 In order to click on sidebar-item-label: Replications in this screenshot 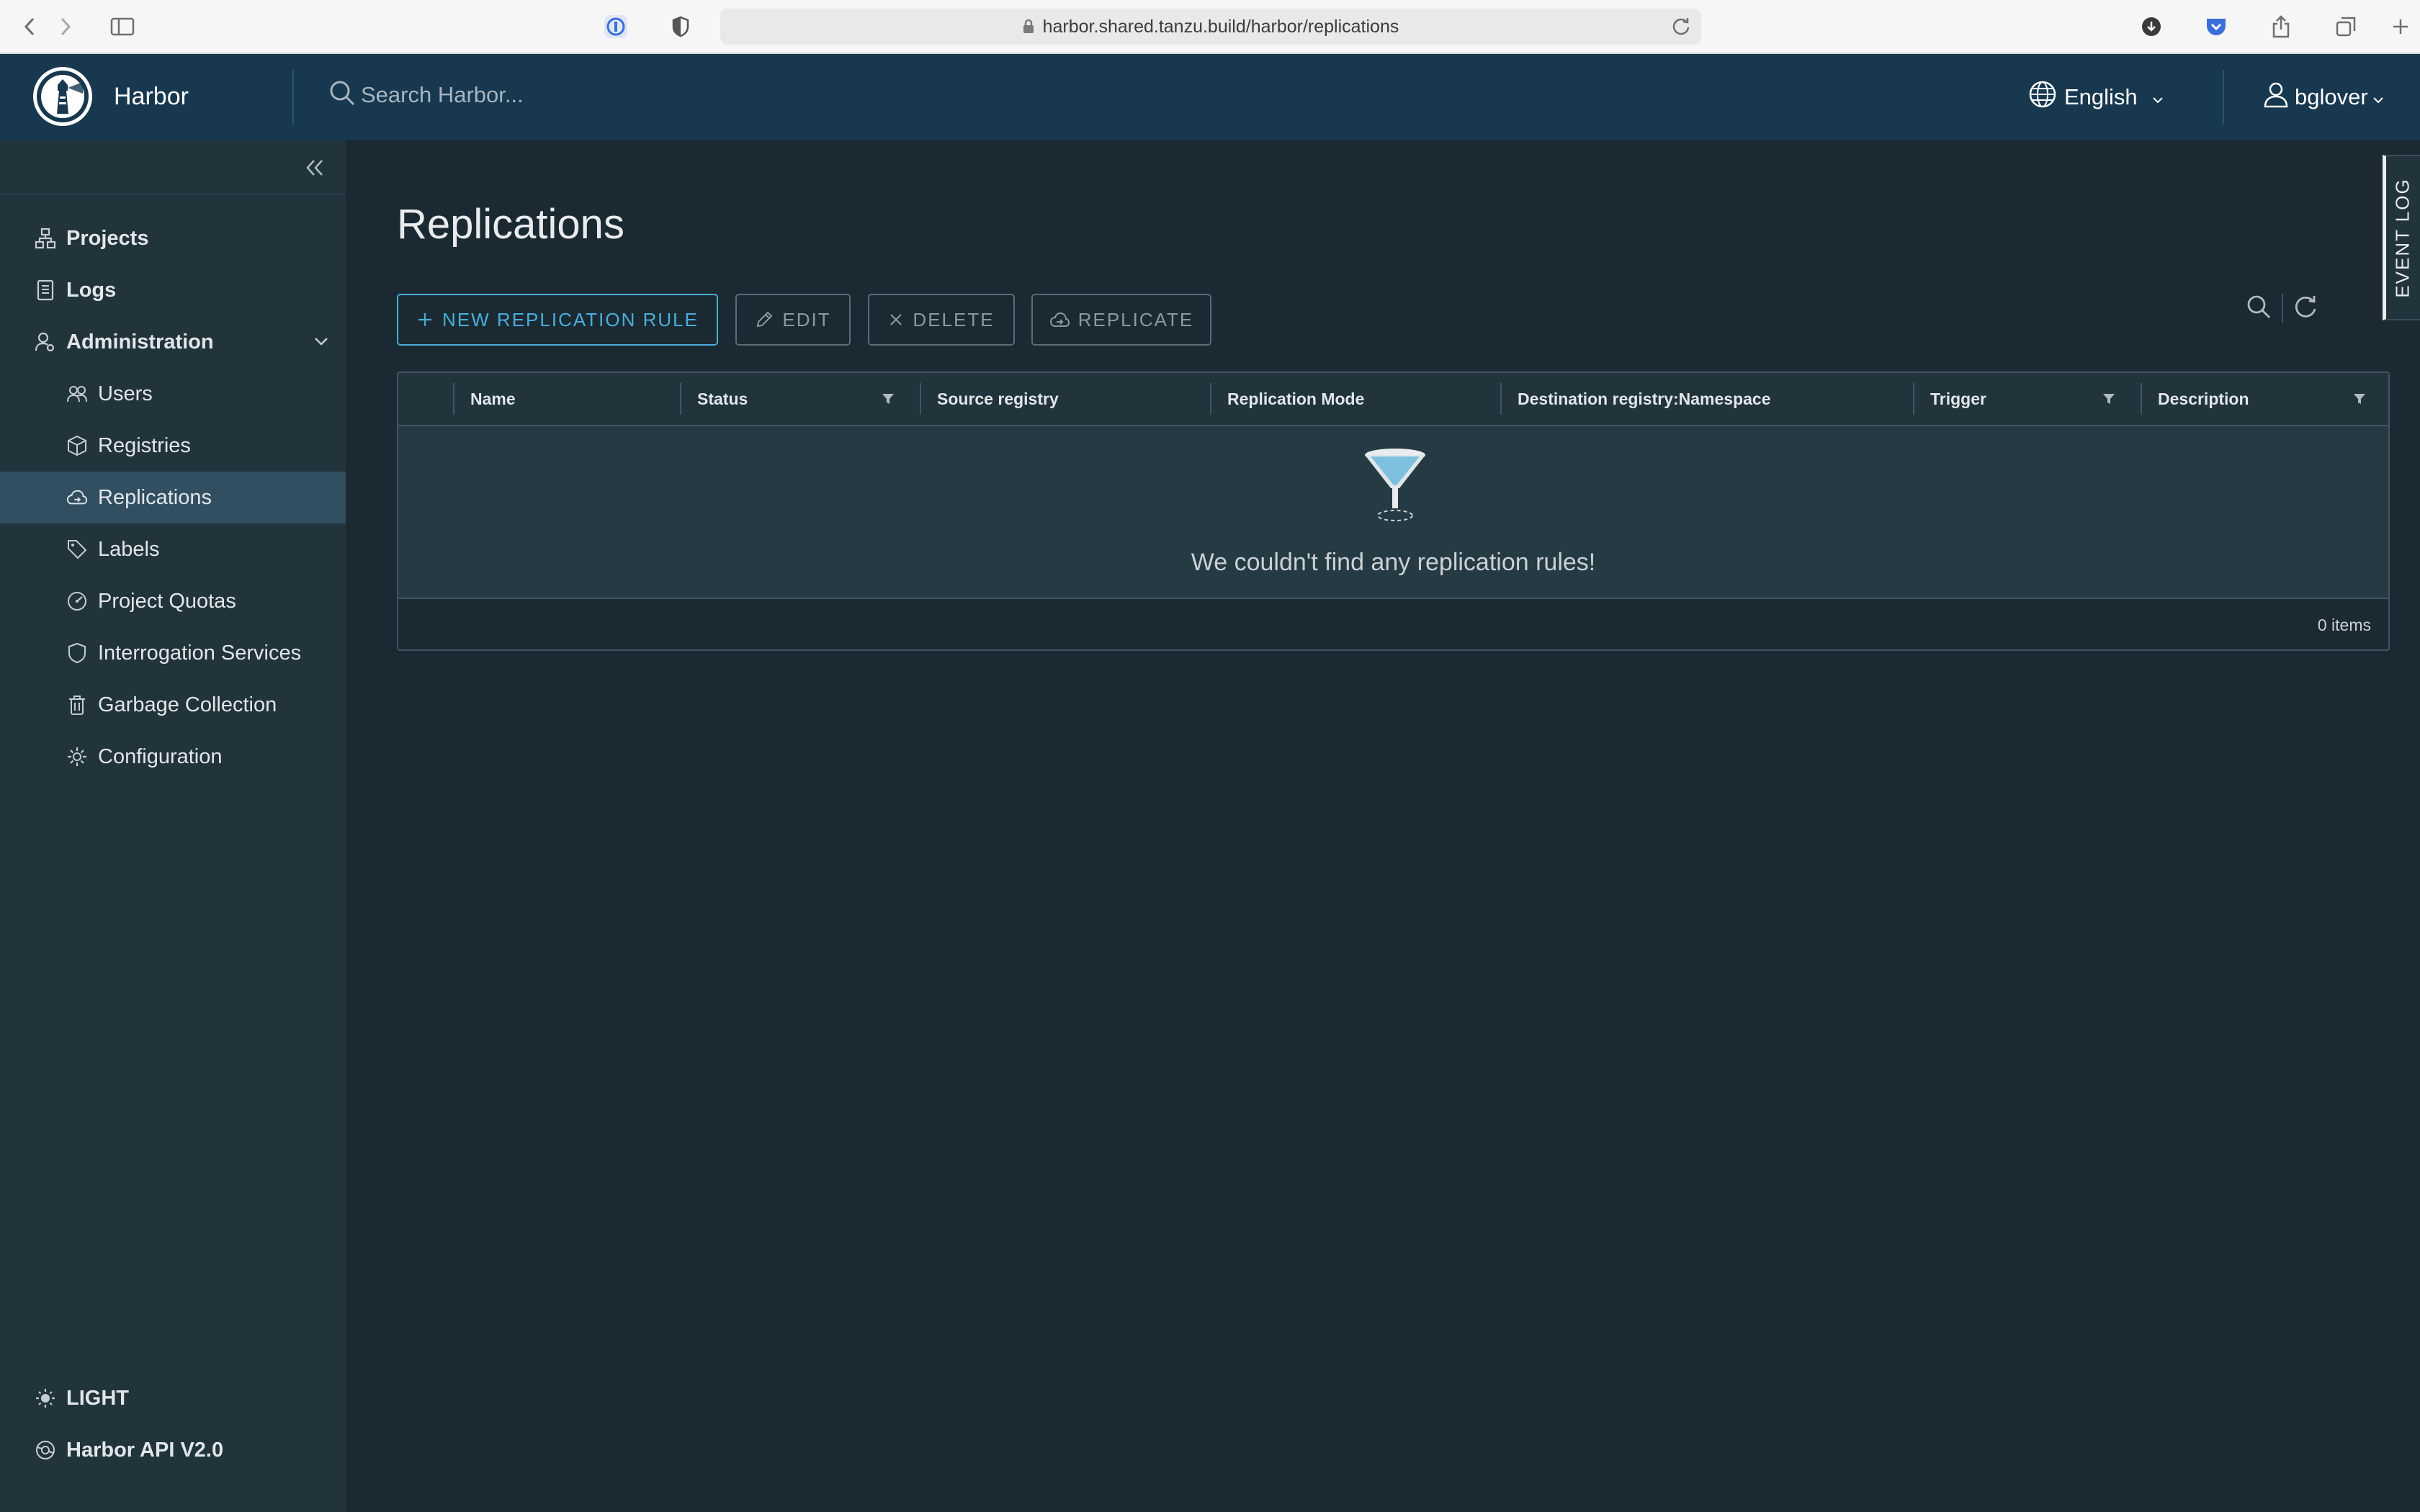, I will do `click(155, 497)`.